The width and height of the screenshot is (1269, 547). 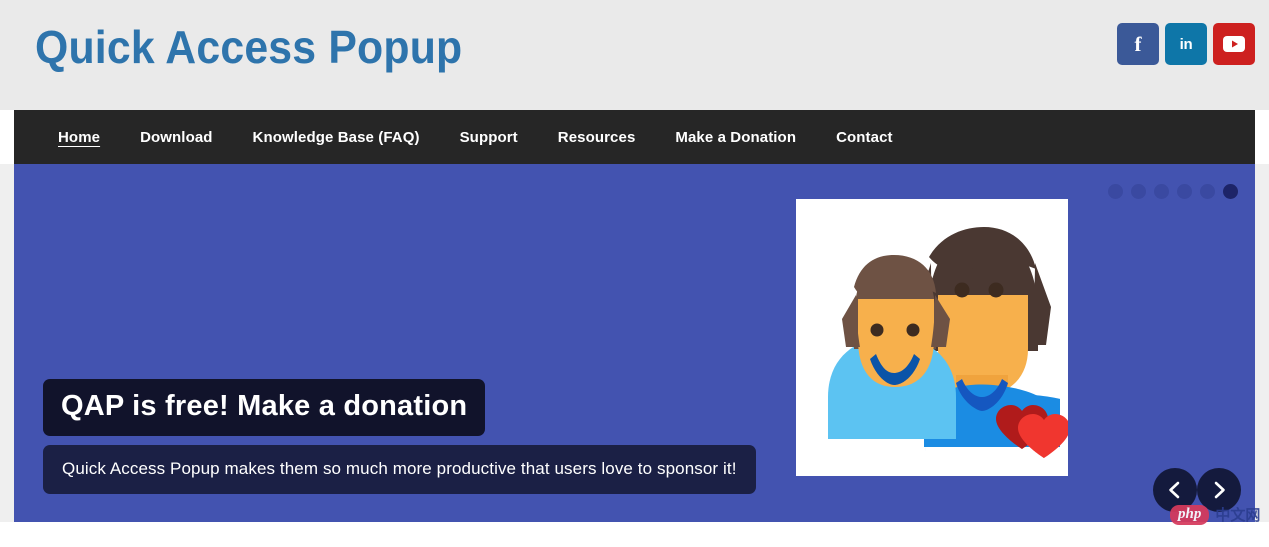 I want to click on slide-image-card, so click(x=932, y=337).